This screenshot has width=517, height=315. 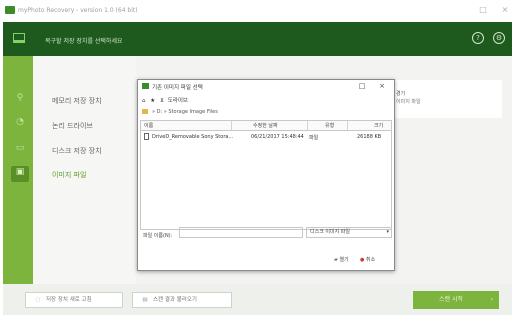 I want to click on folder-open-icon: ▤, so click(x=145, y=300).